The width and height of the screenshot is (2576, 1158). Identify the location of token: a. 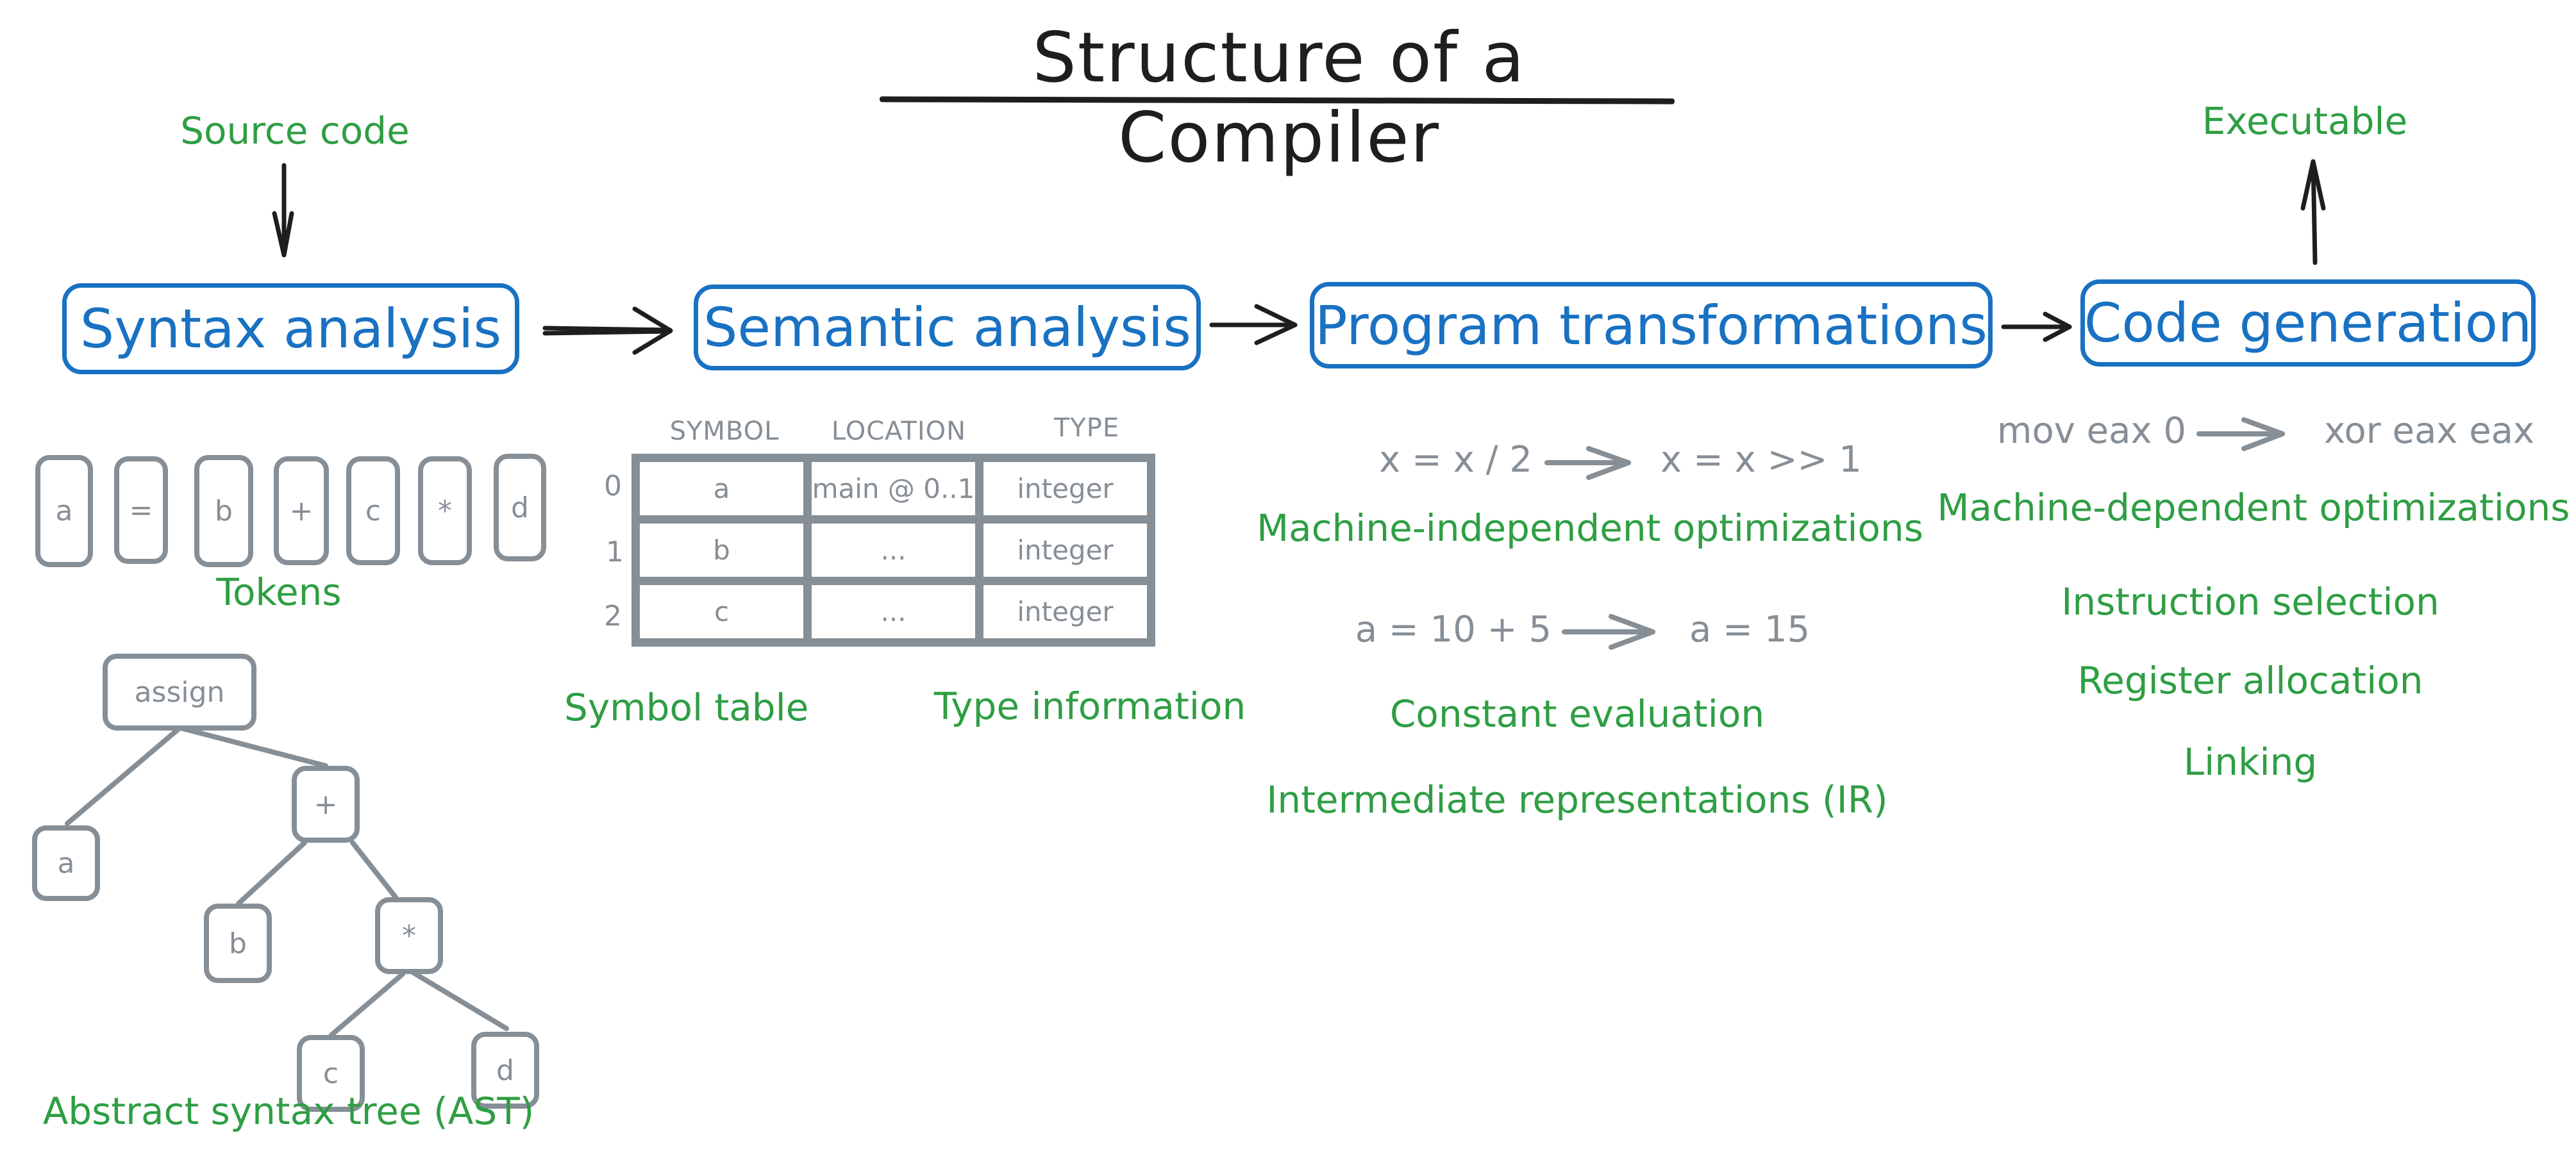
(64, 511).